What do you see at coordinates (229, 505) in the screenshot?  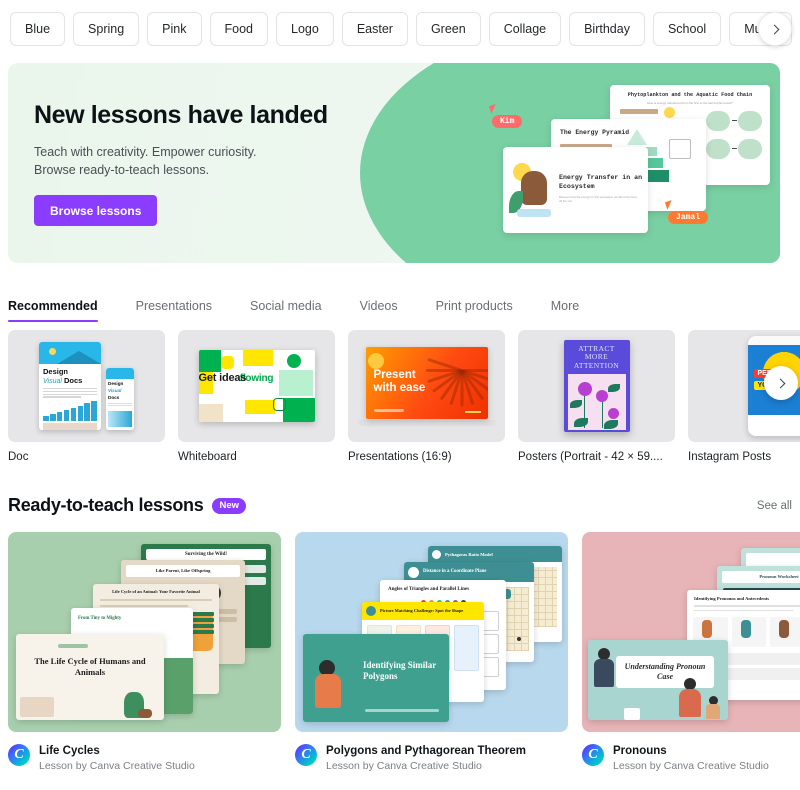 I see `new-badge: New` at bounding box center [229, 505].